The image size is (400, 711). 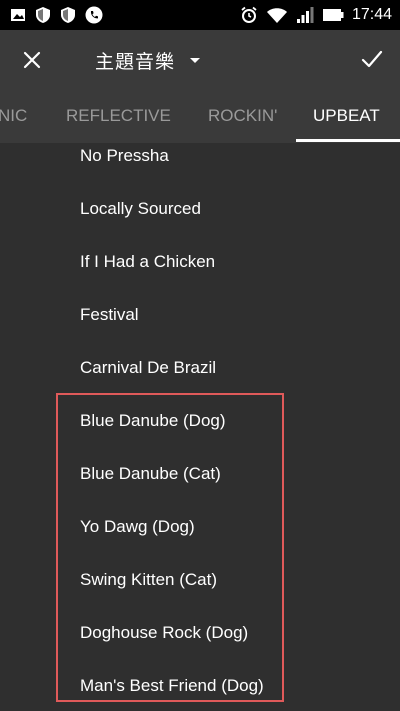 I want to click on battery-icon, so click(x=333, y=15).